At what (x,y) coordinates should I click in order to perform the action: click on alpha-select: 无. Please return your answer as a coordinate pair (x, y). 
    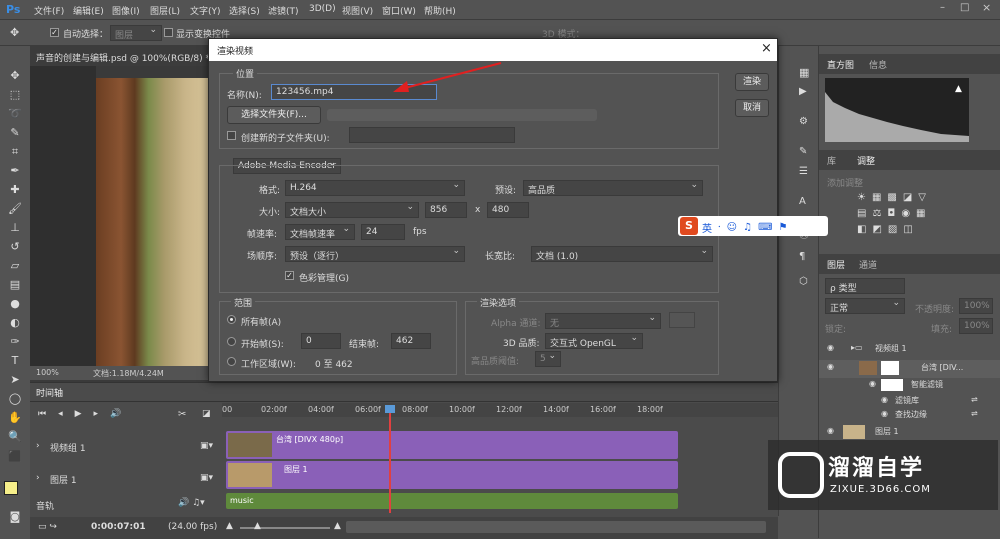
    Looking at the image, I should click on (603, 321).